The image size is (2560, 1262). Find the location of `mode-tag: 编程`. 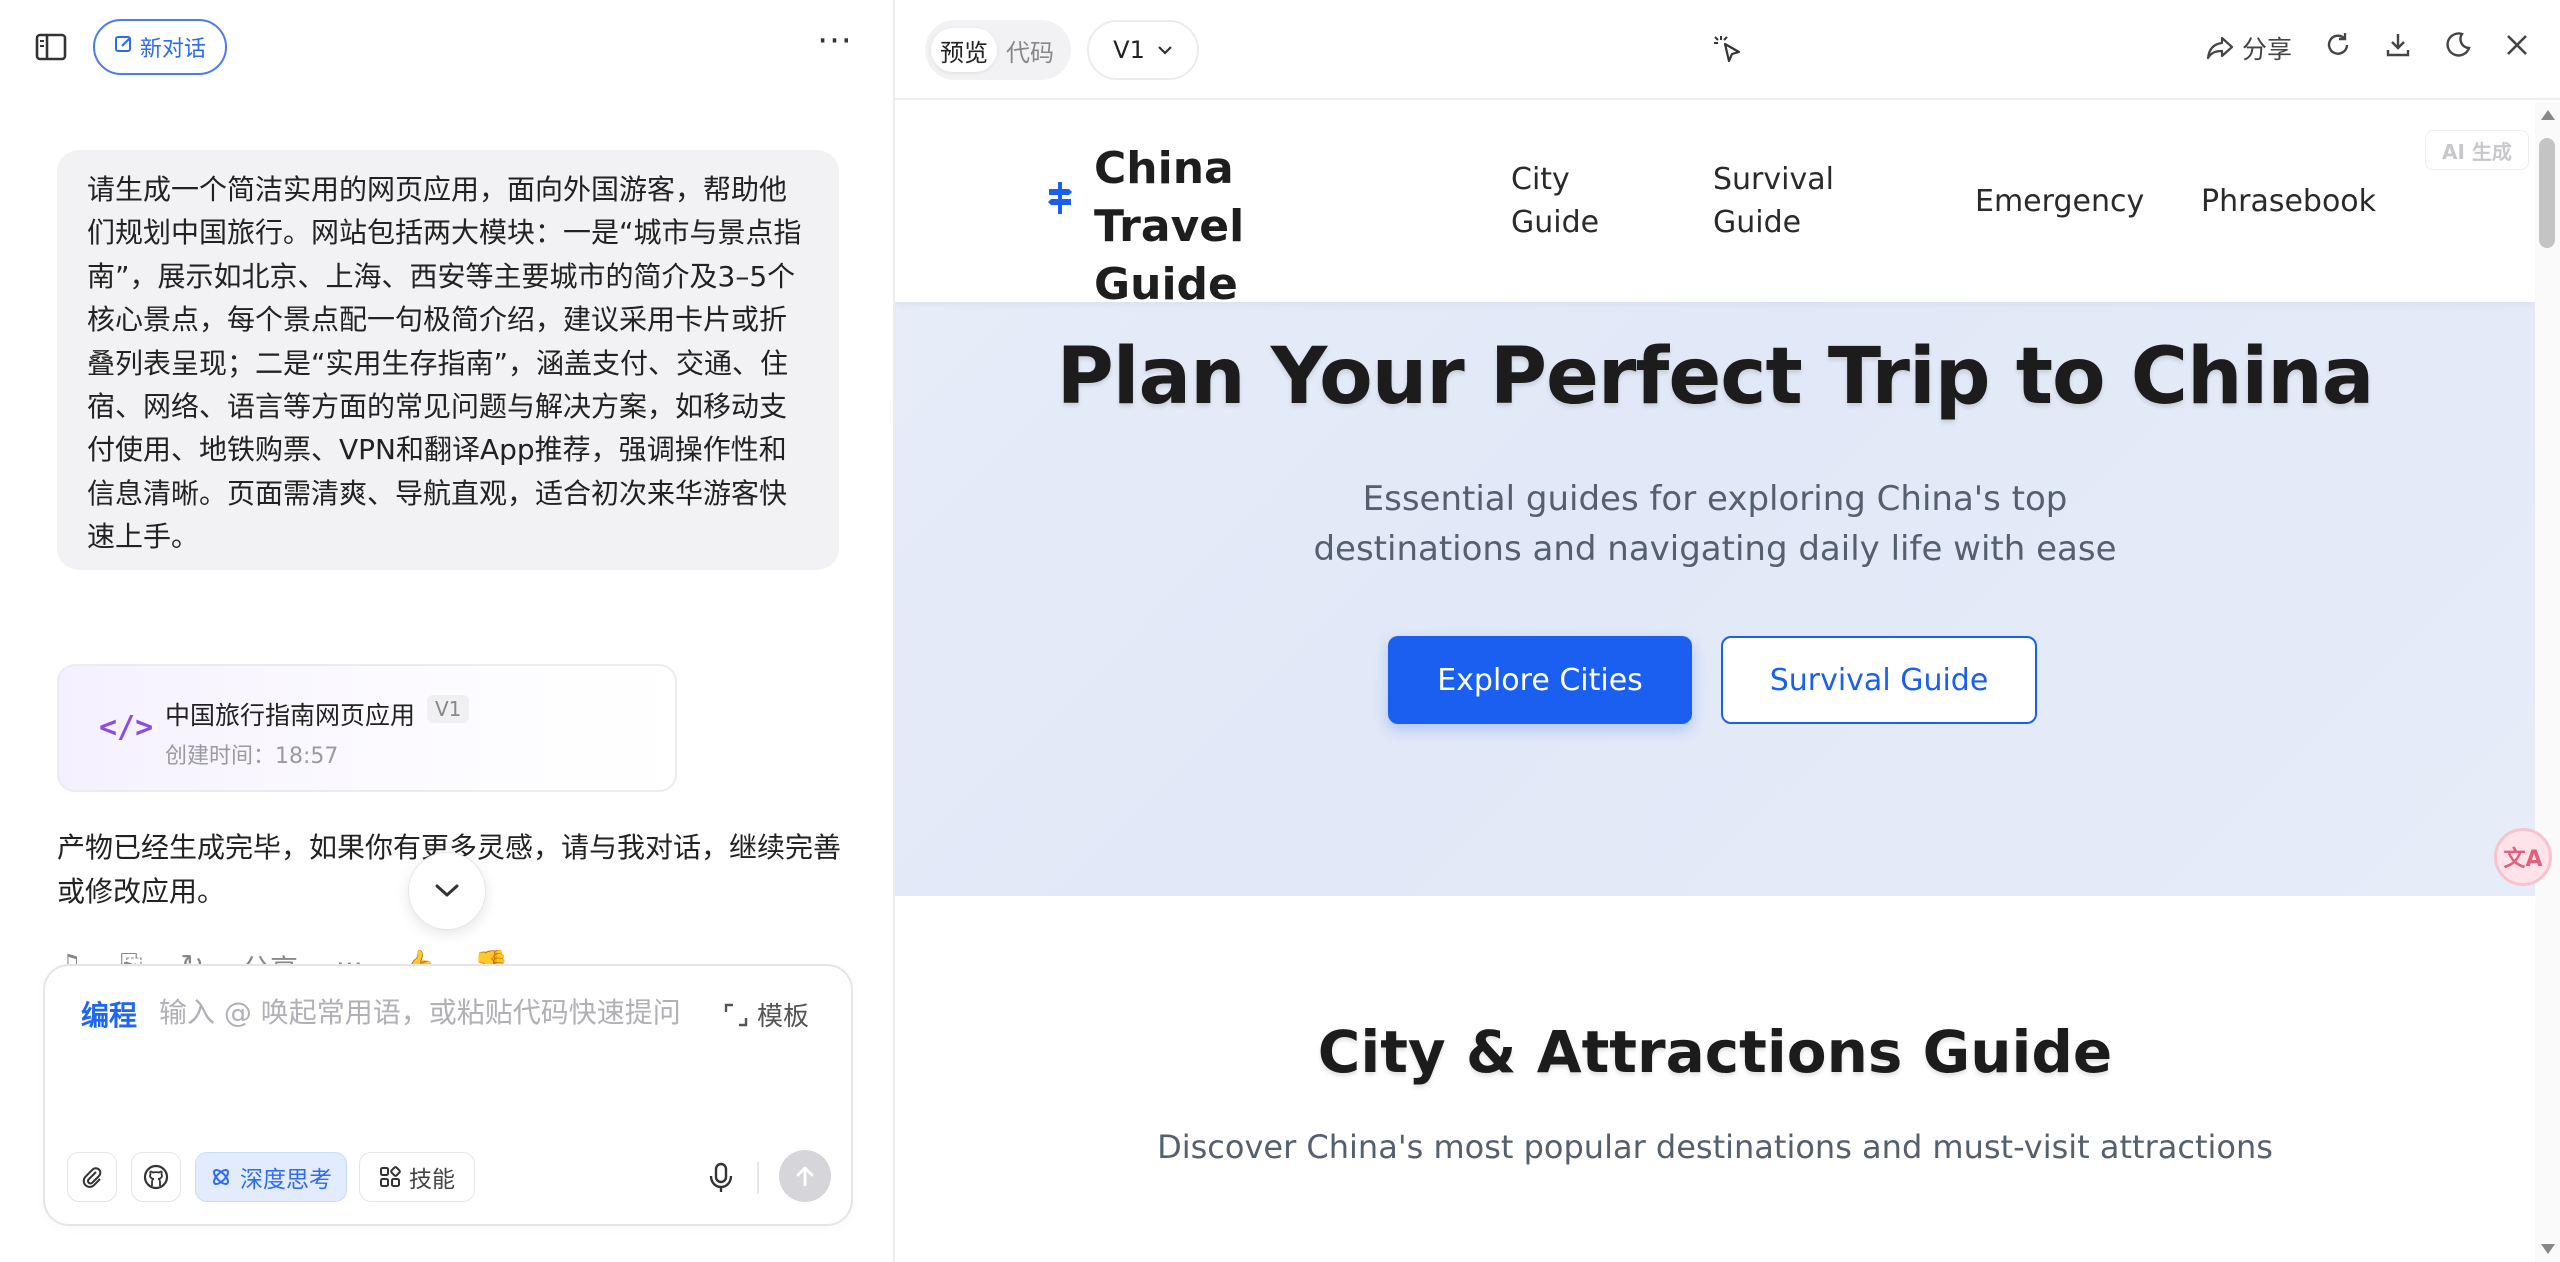

mode-tag: 编程 is located at coordinates (109, 1014).